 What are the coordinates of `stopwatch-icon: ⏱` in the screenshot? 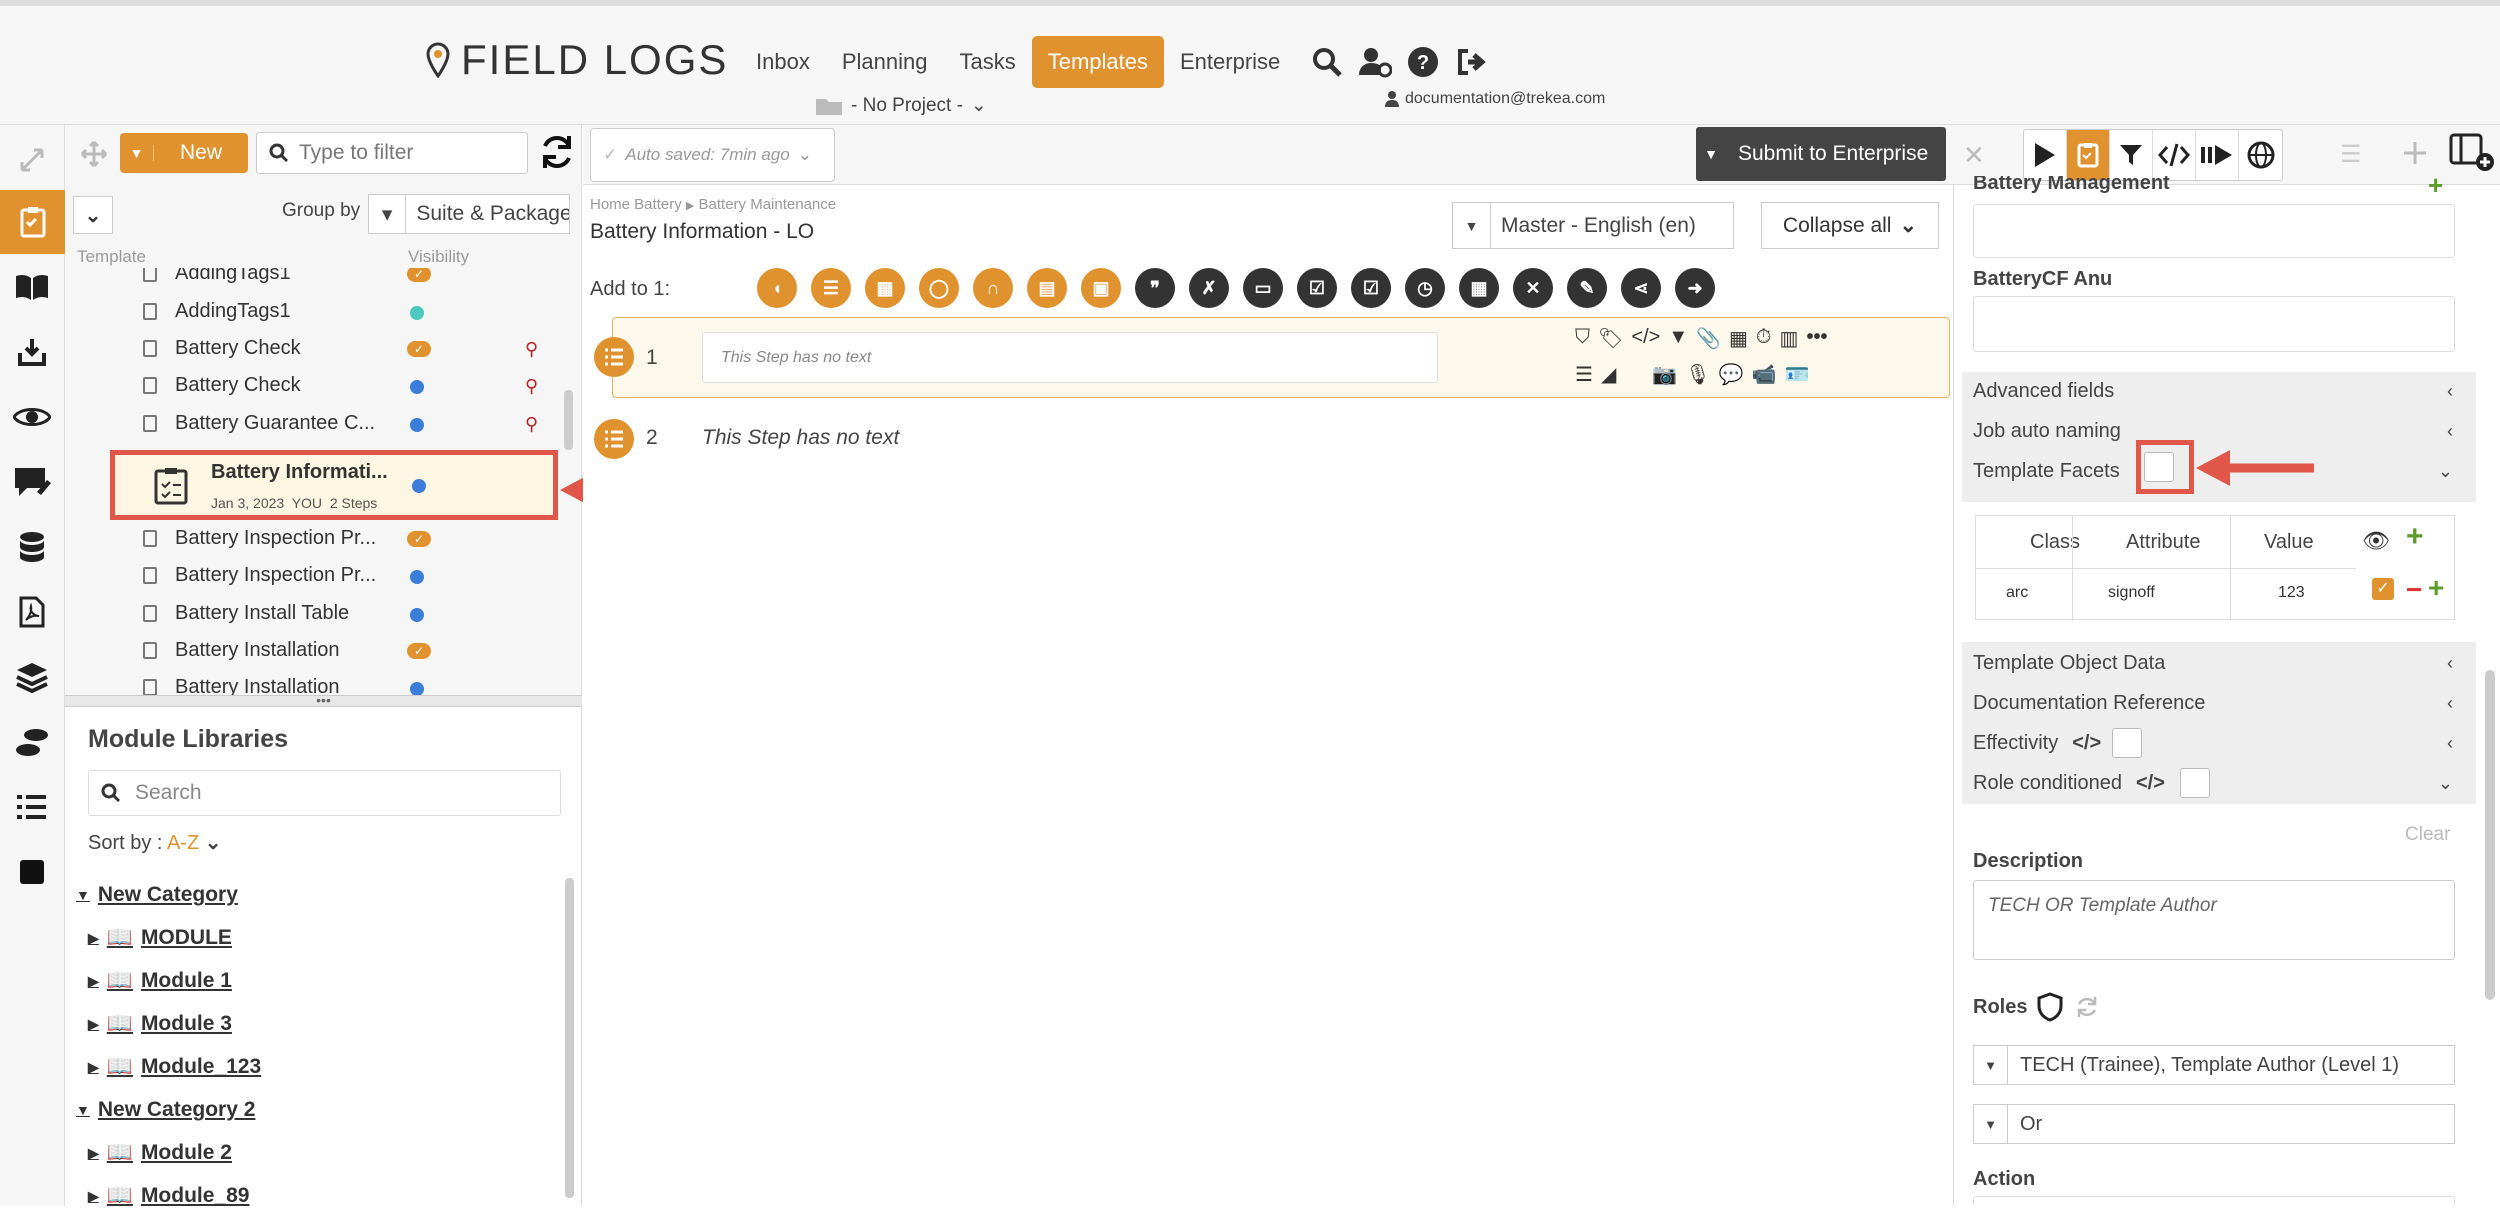 It's located at (1764, 338).